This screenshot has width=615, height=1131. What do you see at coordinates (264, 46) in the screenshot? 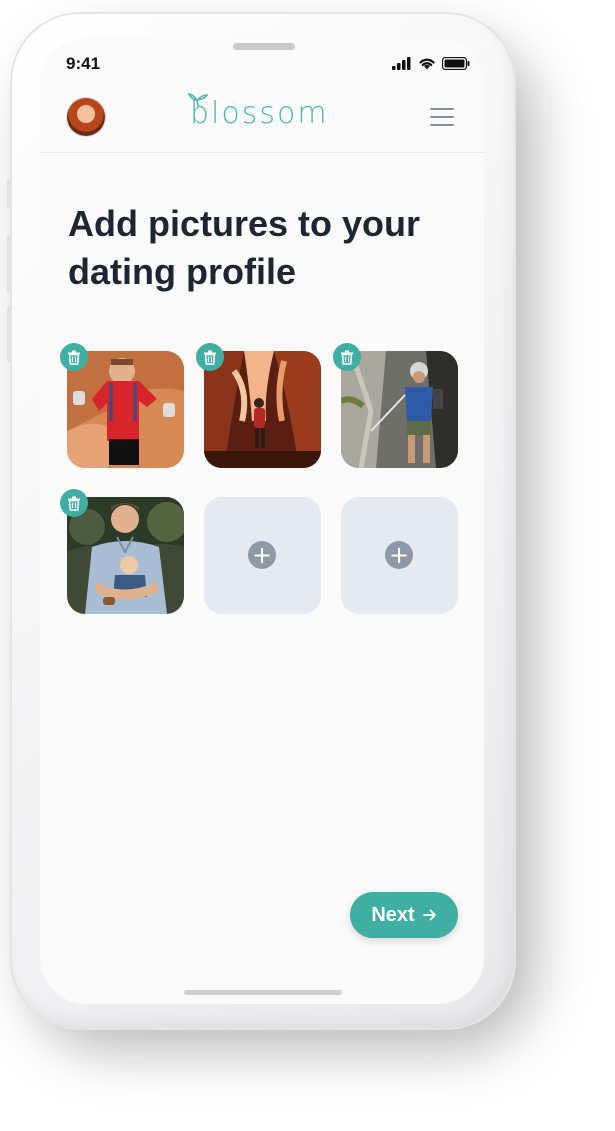
I see `speaker-grill` at bounding box center [264, 46].